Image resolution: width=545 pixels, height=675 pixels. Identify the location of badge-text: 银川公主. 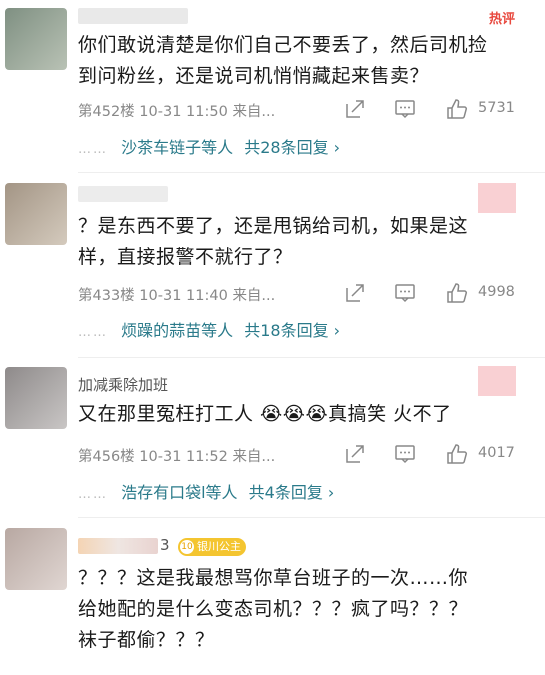
(219, 546).